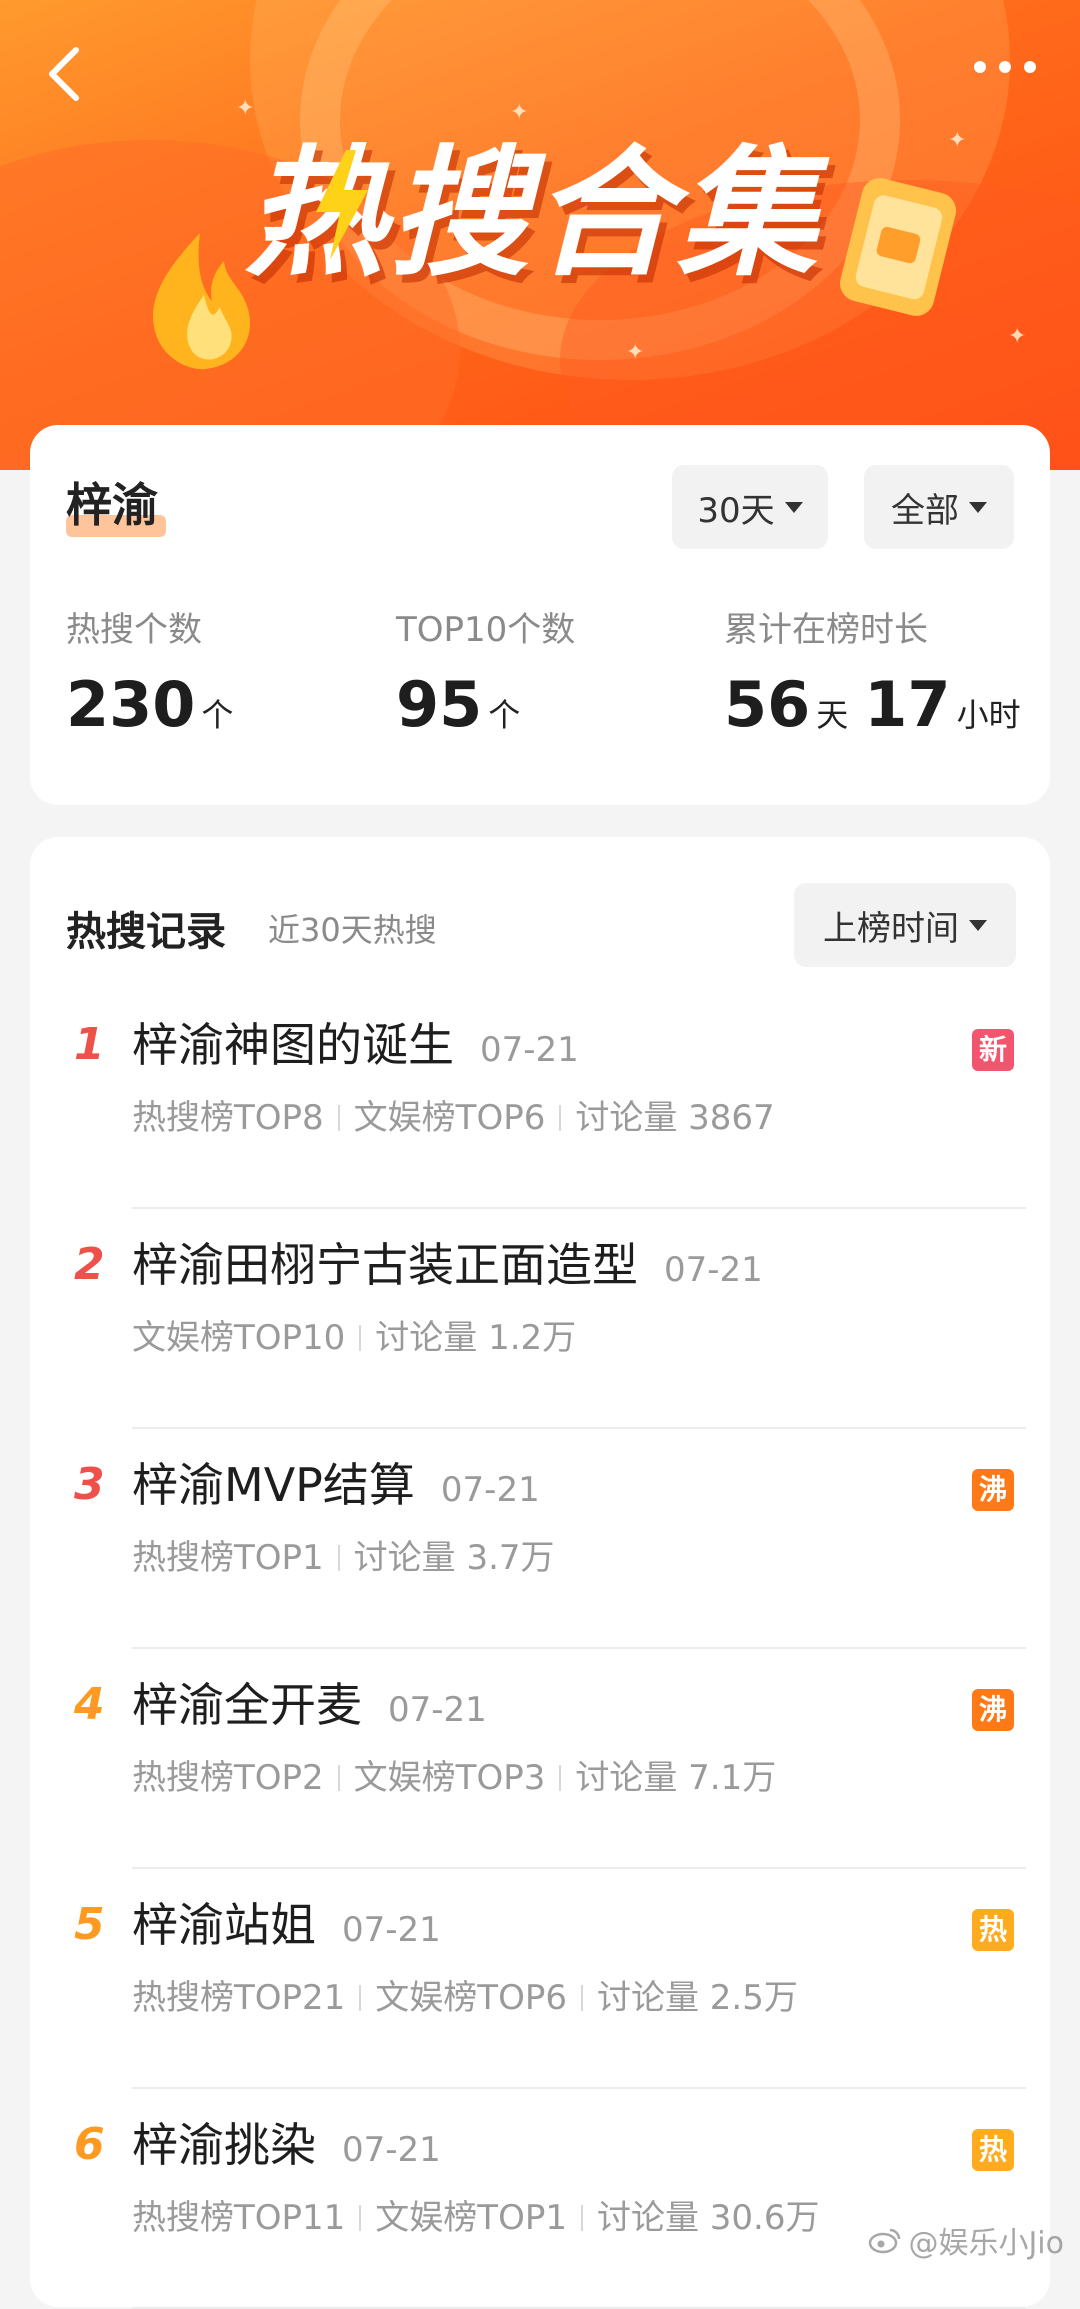 This screenshot has width=1080, height=2309. Describe the element at coordinates (342, 205) in the screenshot. I see `lightning-icon` at that location.